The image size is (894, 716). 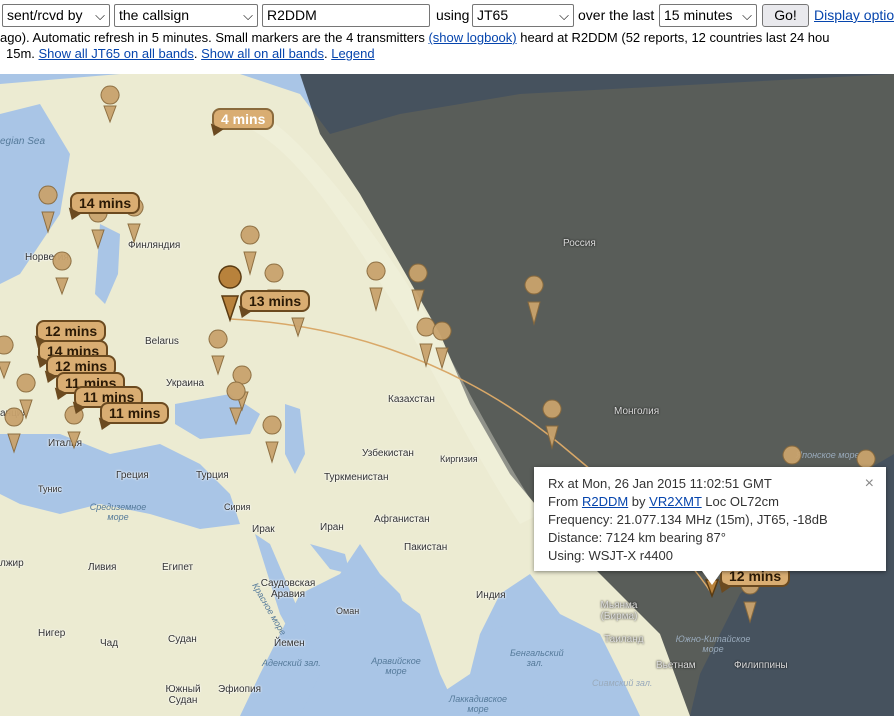 What do you see at coordinates (675, 501) in the screenshot?
I see `by-callsign-link: VR2XMT` at bounding box center [675, 501].